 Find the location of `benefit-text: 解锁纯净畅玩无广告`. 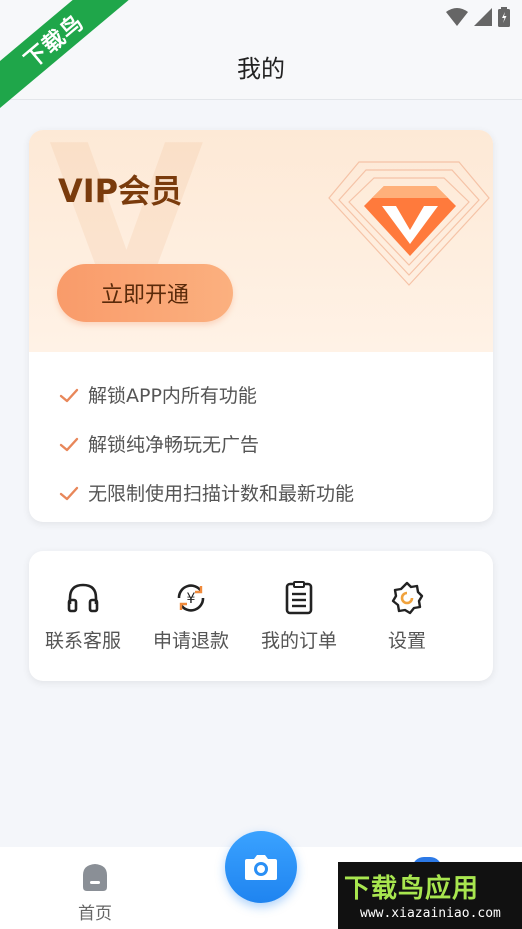

benefit-text: 解锁纯净畅玩无广告 is located at coordinates (174, 445).